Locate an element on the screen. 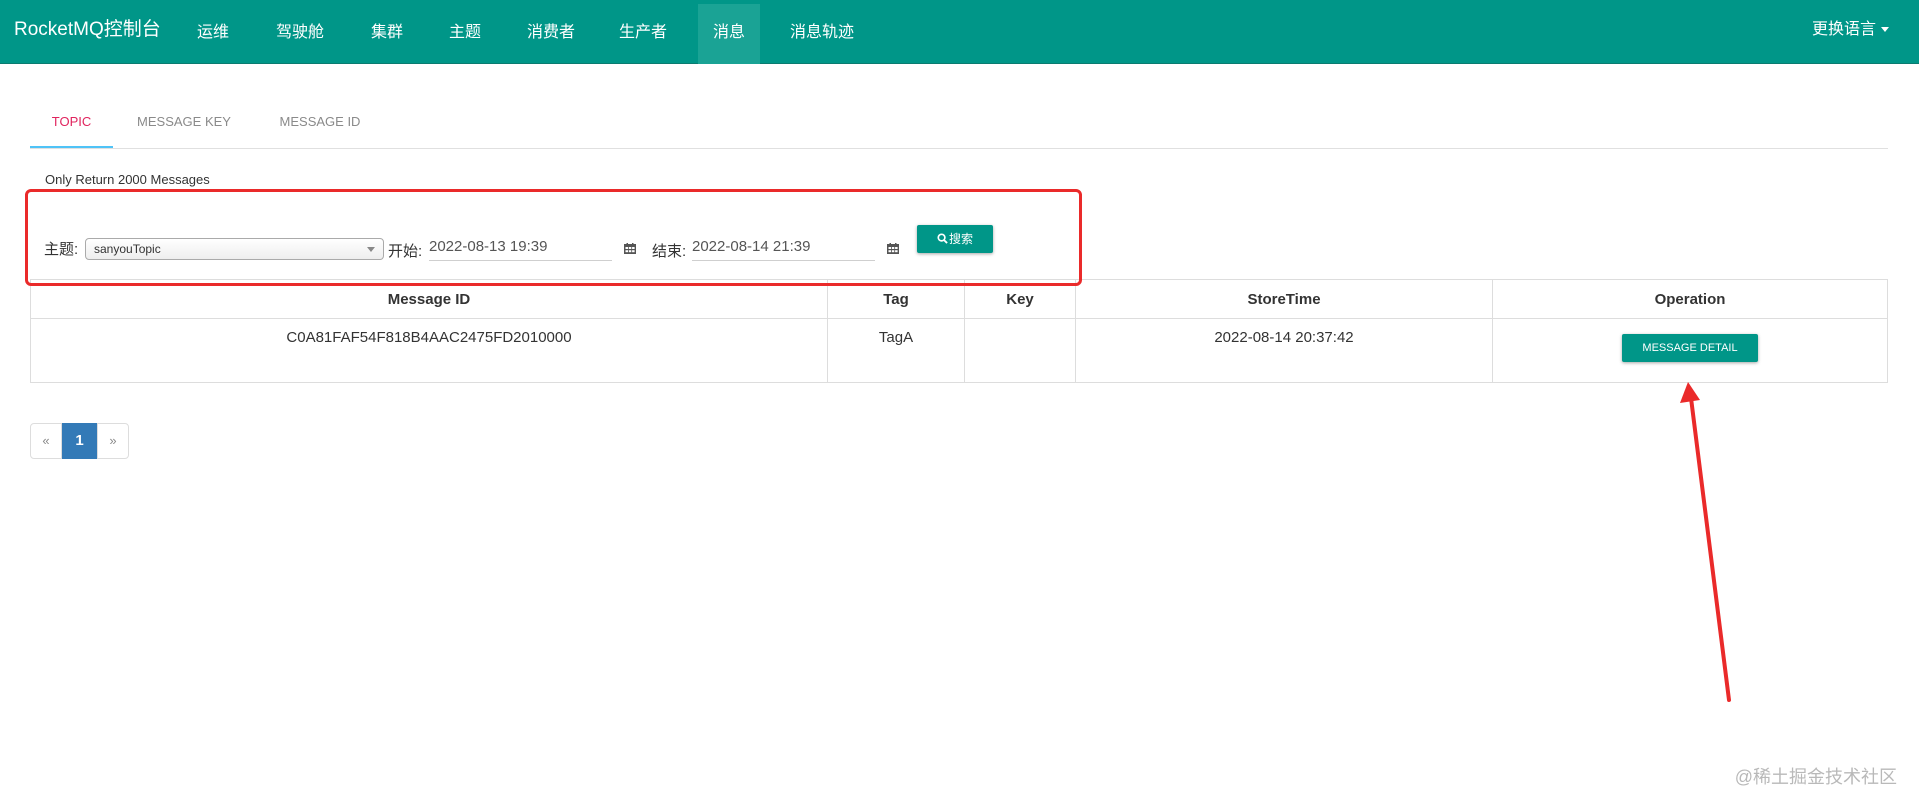 The width and height of the screenshot is (1919, 807). annotation-arrow is located at coordinates (1705, 542).